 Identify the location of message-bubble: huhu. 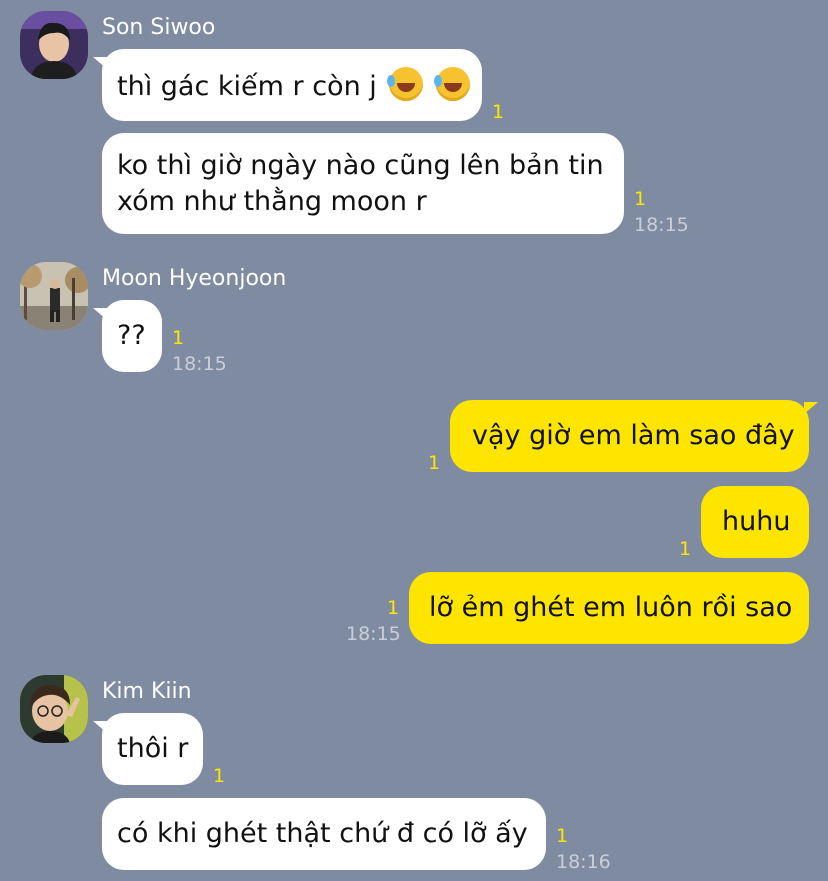
(755, 522).